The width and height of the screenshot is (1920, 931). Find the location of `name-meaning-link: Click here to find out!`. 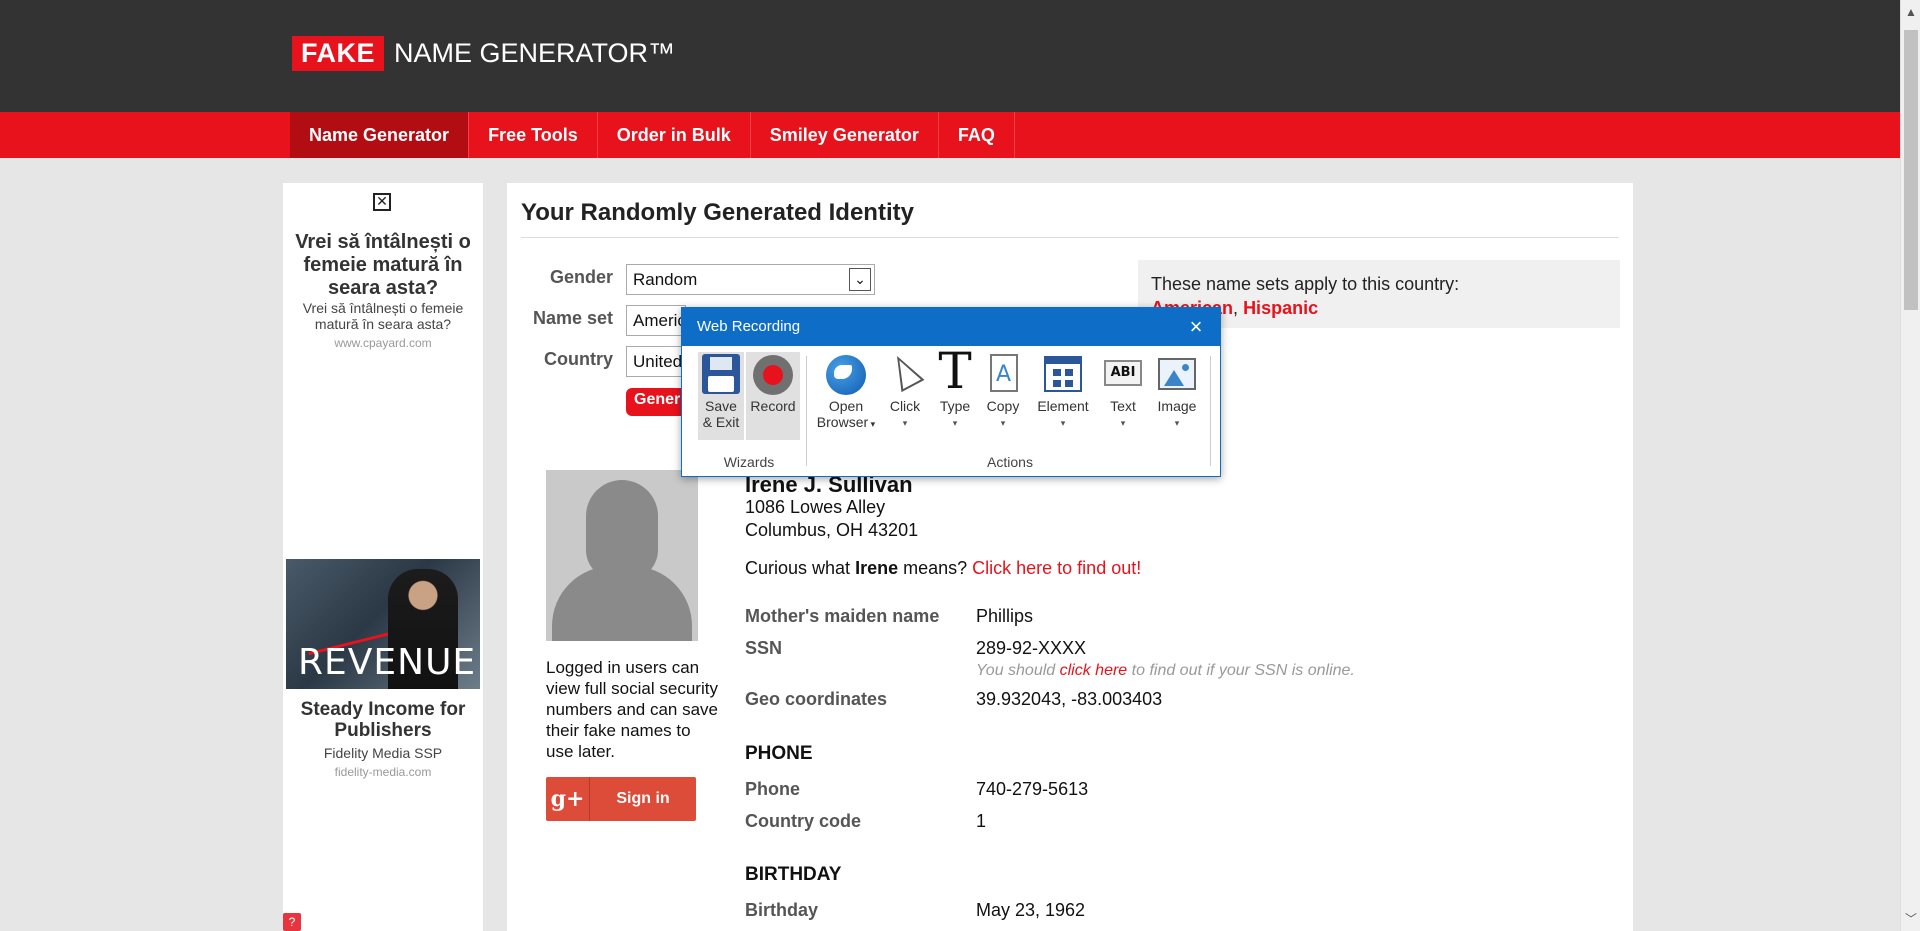

name-meaning-link: Click here to find out! is located at coordinates (1056, 568).